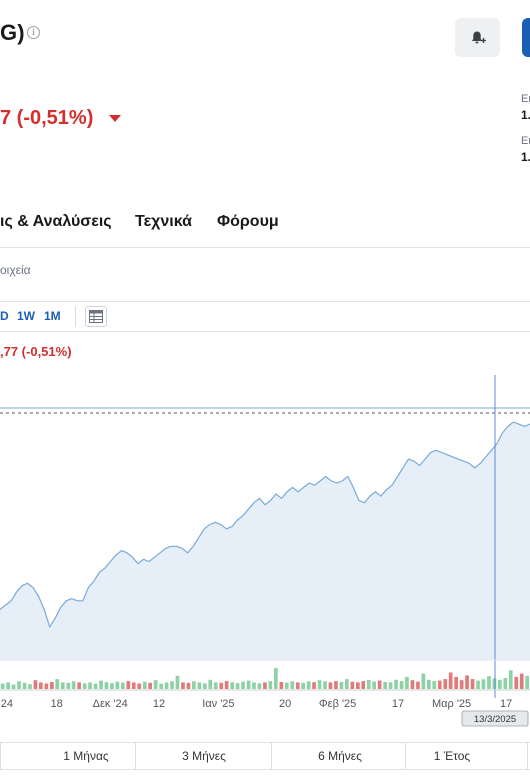 The height and width of the screenshot is (776, 530). I want to click on x-axis-tick-label: Ιαν '25, so click(218, 704).